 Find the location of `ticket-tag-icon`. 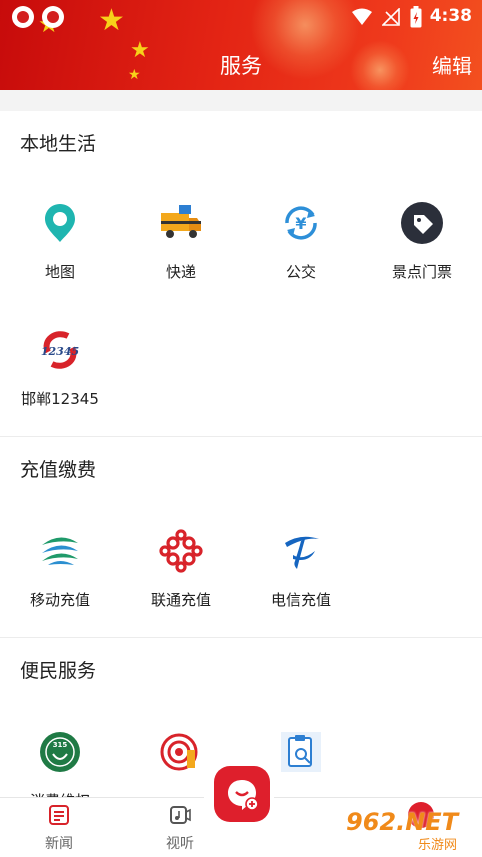

ticket-tag-icon is located at coordinates (422, 223).